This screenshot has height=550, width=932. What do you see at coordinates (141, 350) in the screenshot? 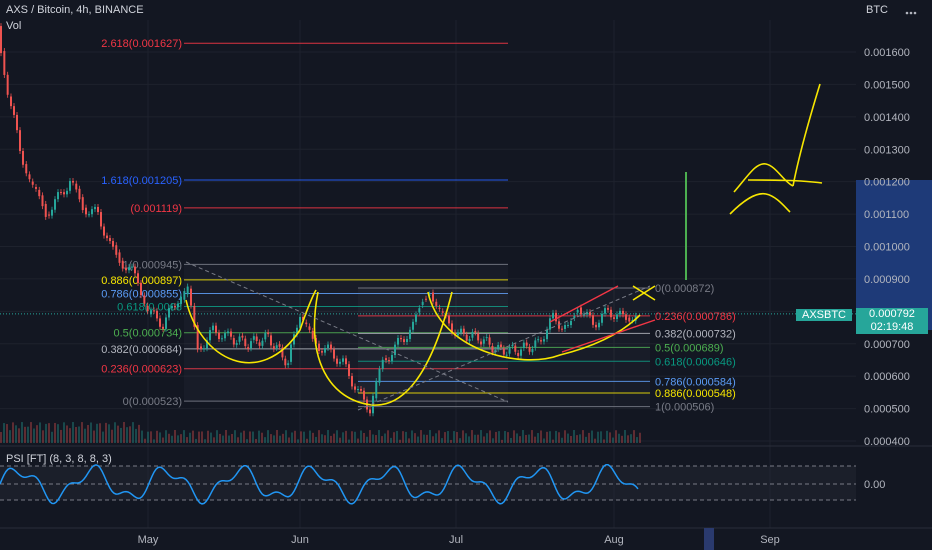
I see `fib-level-label: 0.382(0.000684)` at bounding box center [141, 350].